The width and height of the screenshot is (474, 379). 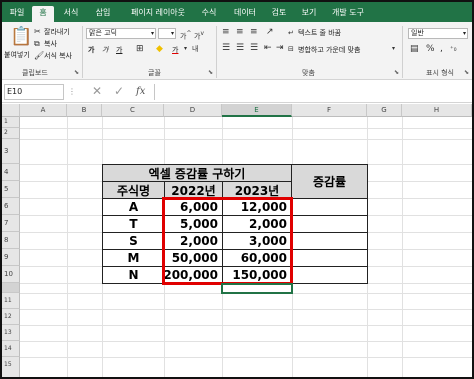 What do you see at coordinates (329, 181) in the screenshot?
I see `result-header: 증감률` at bounding box center [329, 181].